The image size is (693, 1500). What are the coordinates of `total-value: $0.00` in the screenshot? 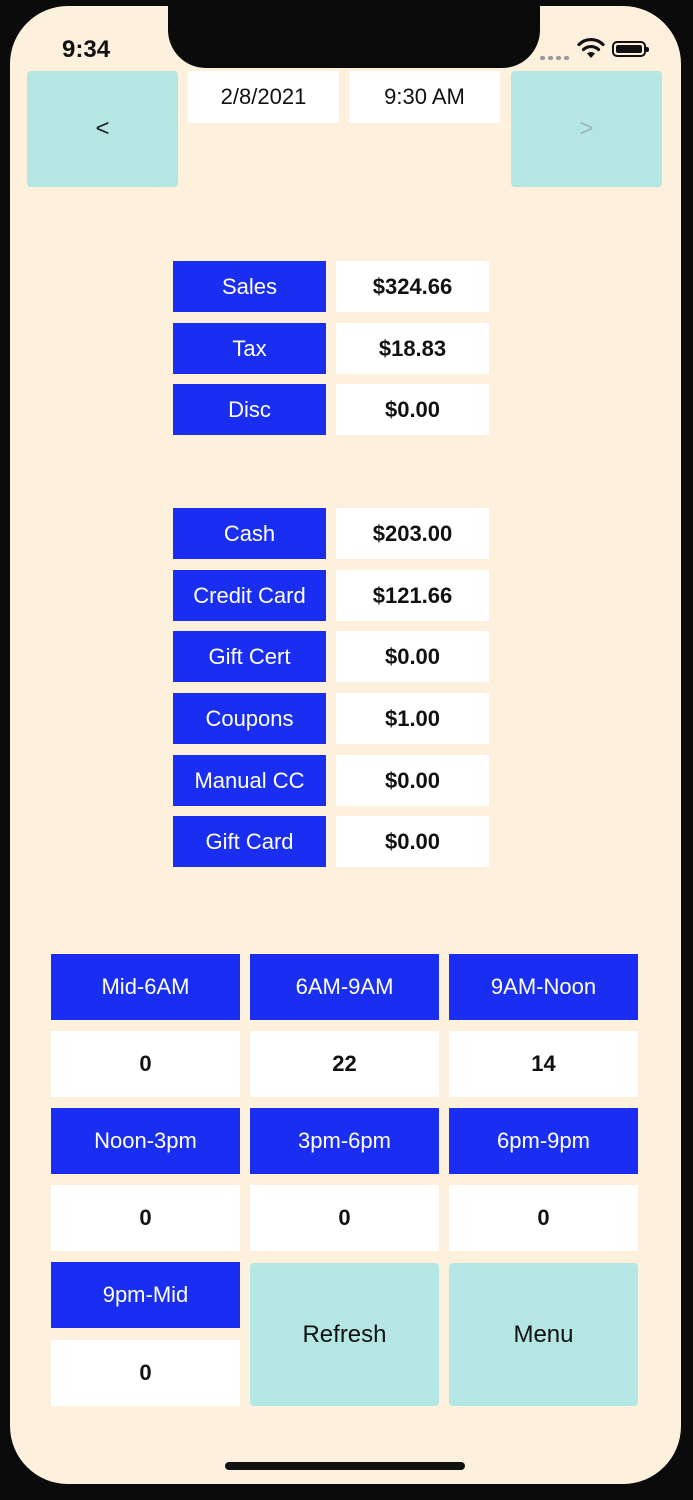 It's located at (412, 409).